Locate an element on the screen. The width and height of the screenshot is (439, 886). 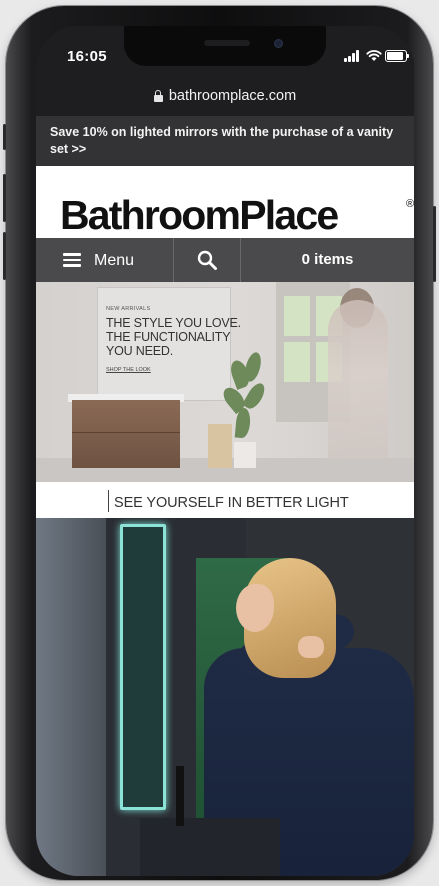
hero-model-image is located at coordinates (358, 391).